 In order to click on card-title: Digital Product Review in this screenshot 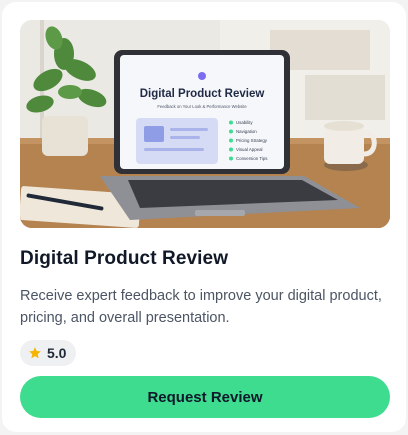, I will do `click(124, 258)`.